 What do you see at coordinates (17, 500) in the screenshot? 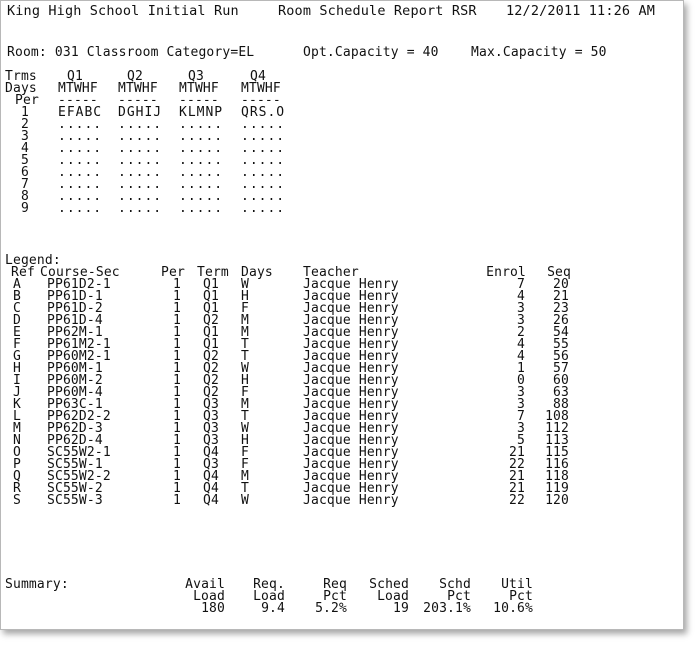
I see `legend-ref: S` at bounding box center [17, 500].